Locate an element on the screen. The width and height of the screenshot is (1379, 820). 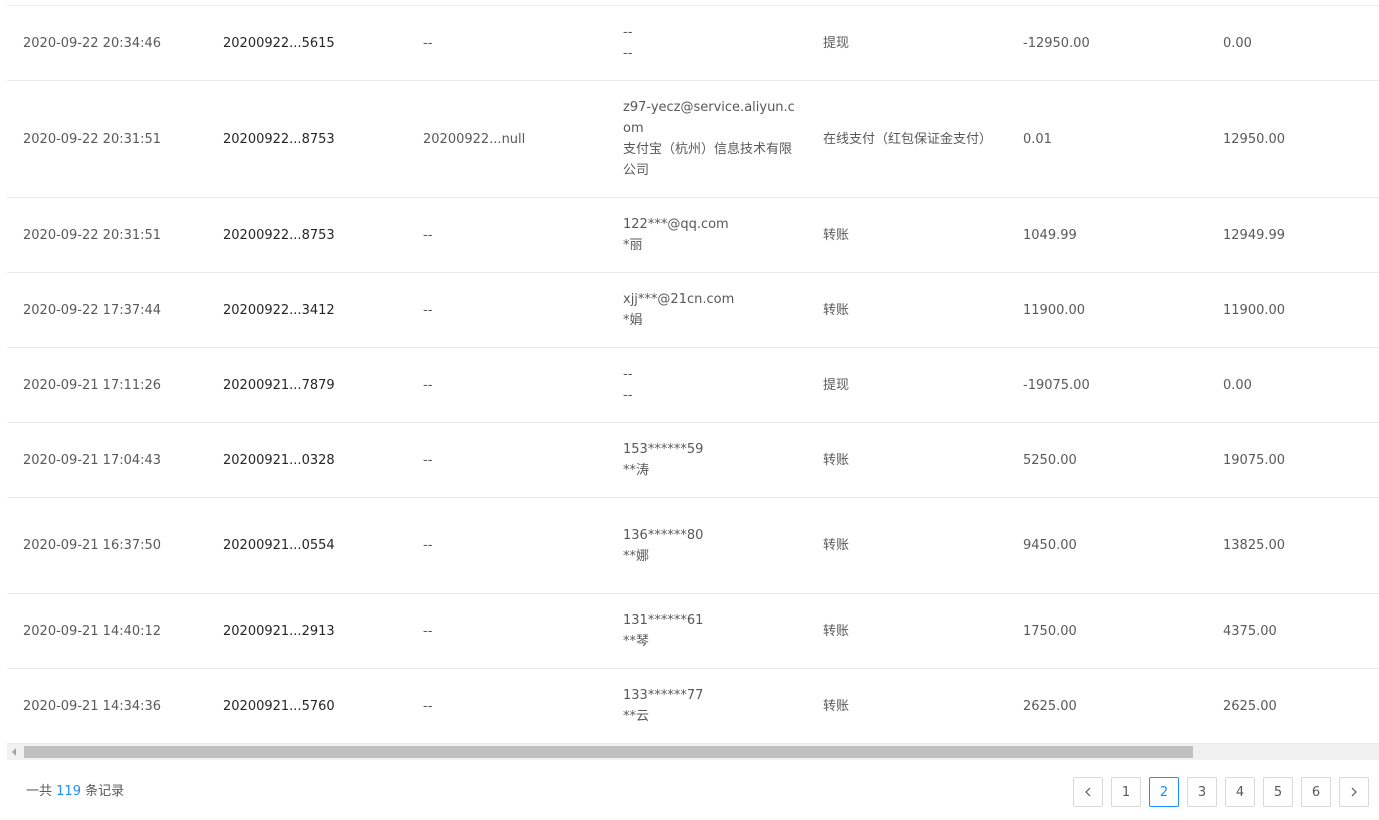
cell-counterparty: 122***@qq.com *丽 is located at coordinates (710, 235).